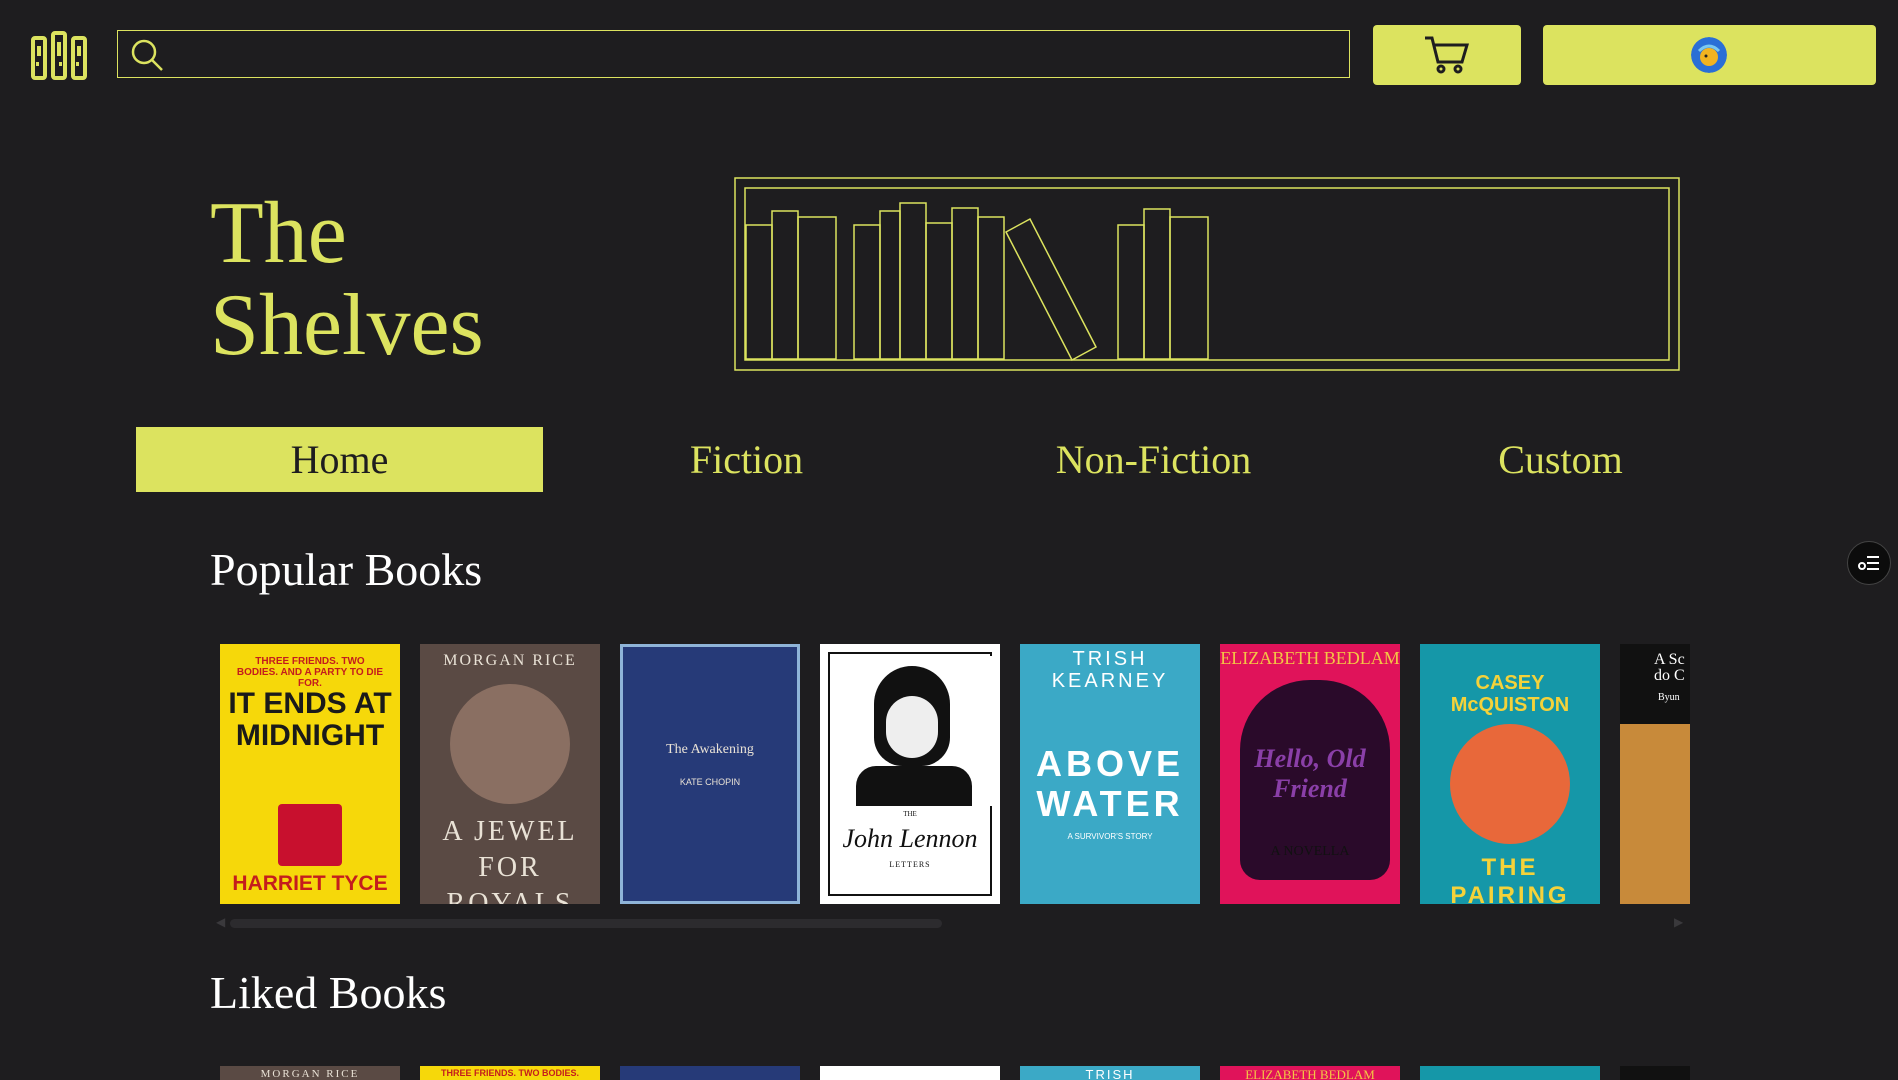 This screenshot has height=1080, width=1898. I want to click on book-card: The Awakening KATE CHOPIN, so click(710, 774).